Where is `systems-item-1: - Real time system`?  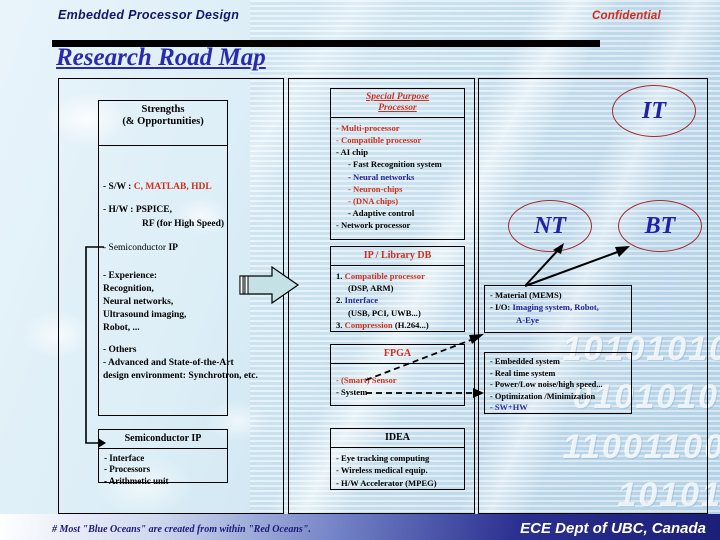 systems-item-1: - Real time system is located at coordinates (523, 373).